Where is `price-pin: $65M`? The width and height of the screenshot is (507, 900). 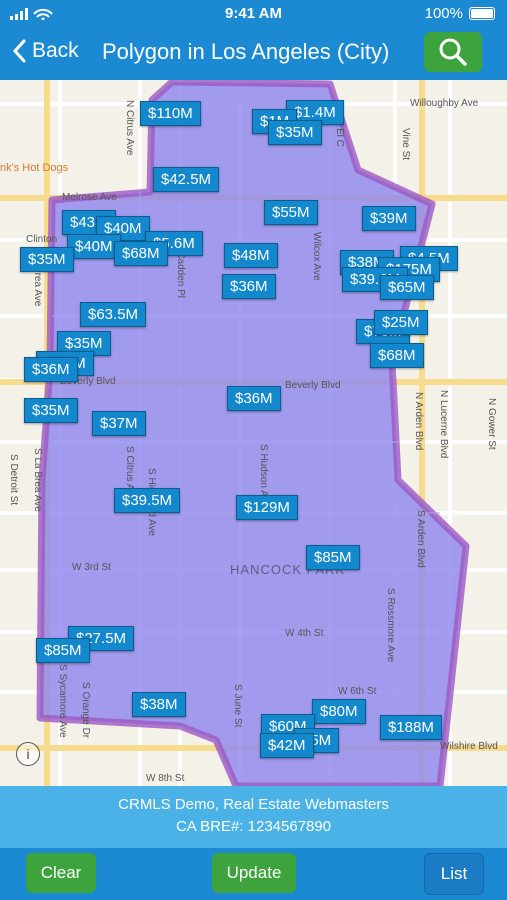 price-pin: $65M is located at coordinates (407, 287).